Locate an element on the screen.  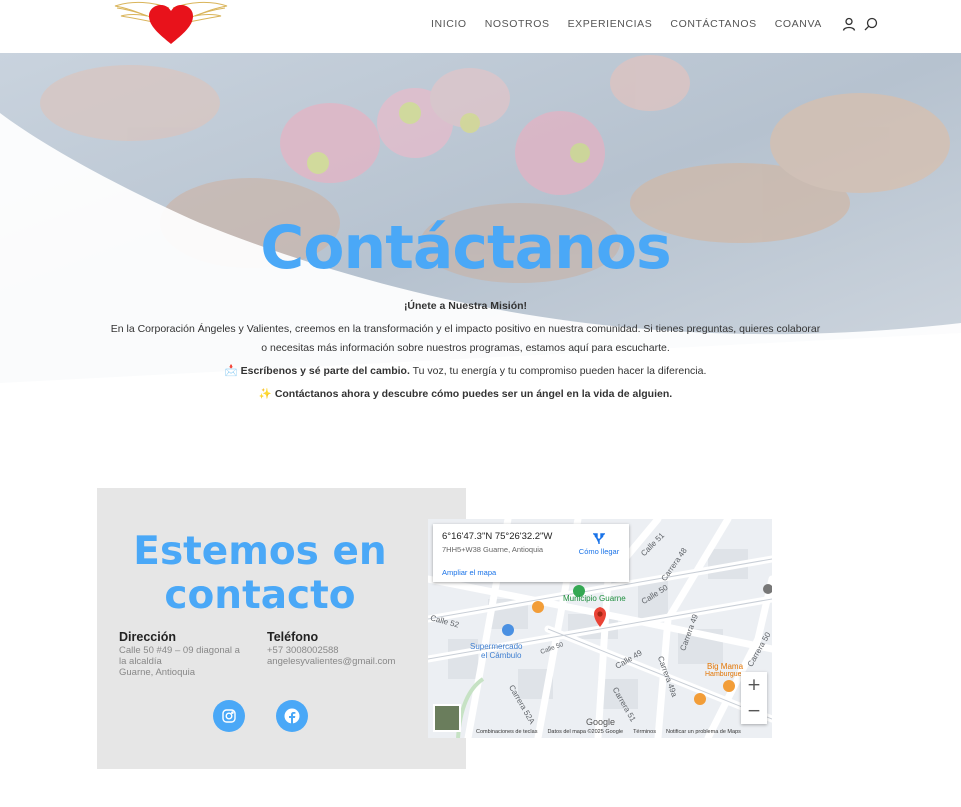
directions-button: Cómo llegar is located at coordinates (599, 544).